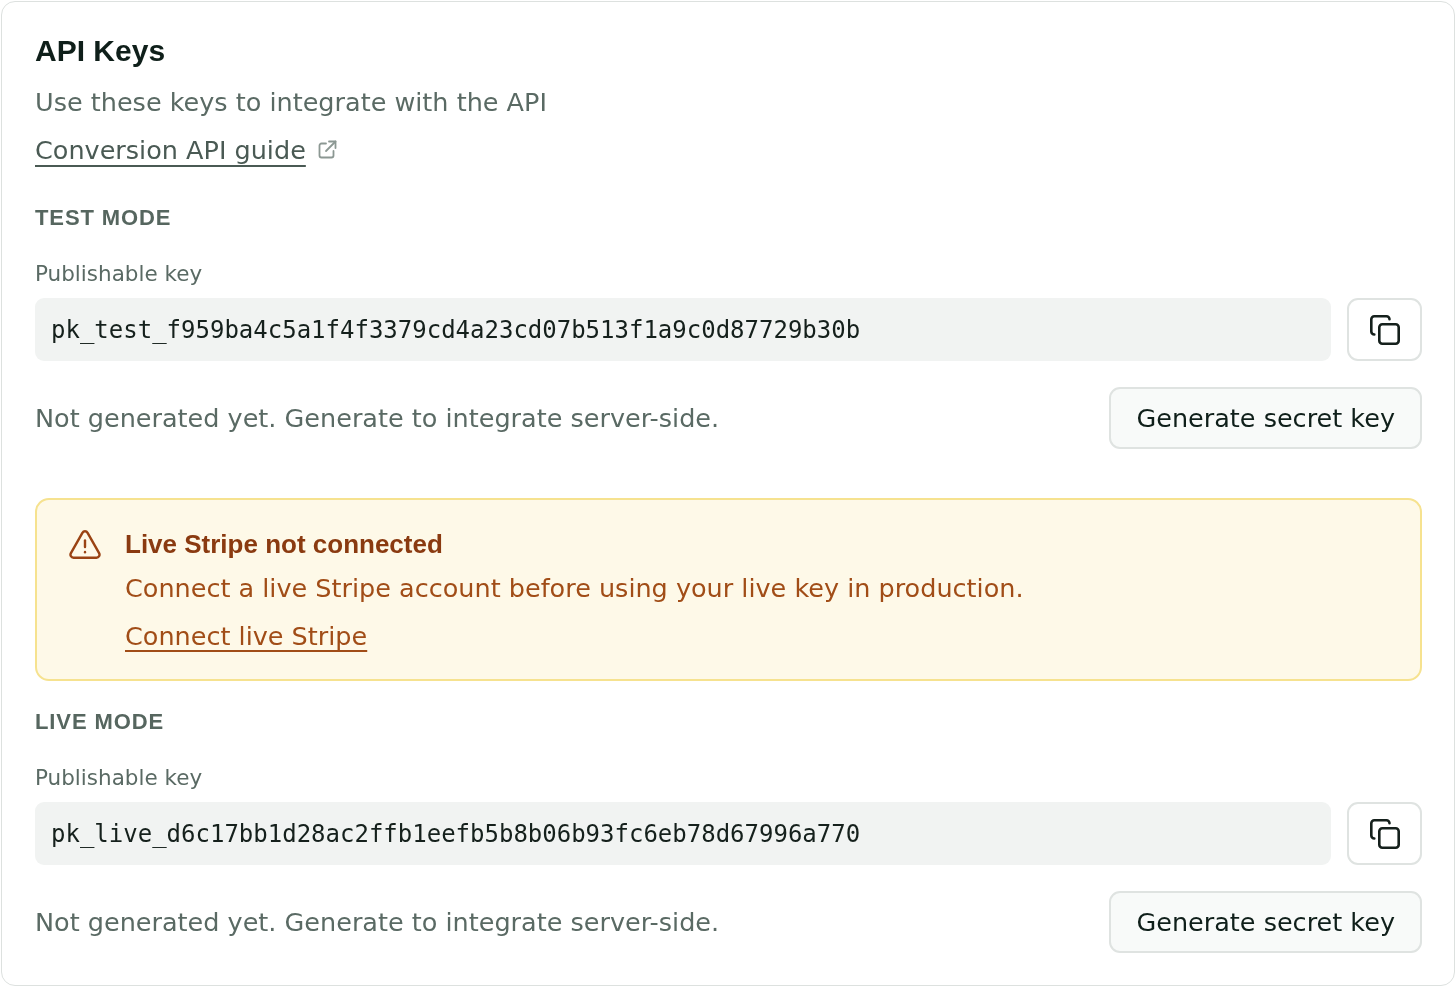 Image resolution: width=1456 pixels, height=988 pixels. I want to click on section-heading: TEST MODE, so click(103, 218).